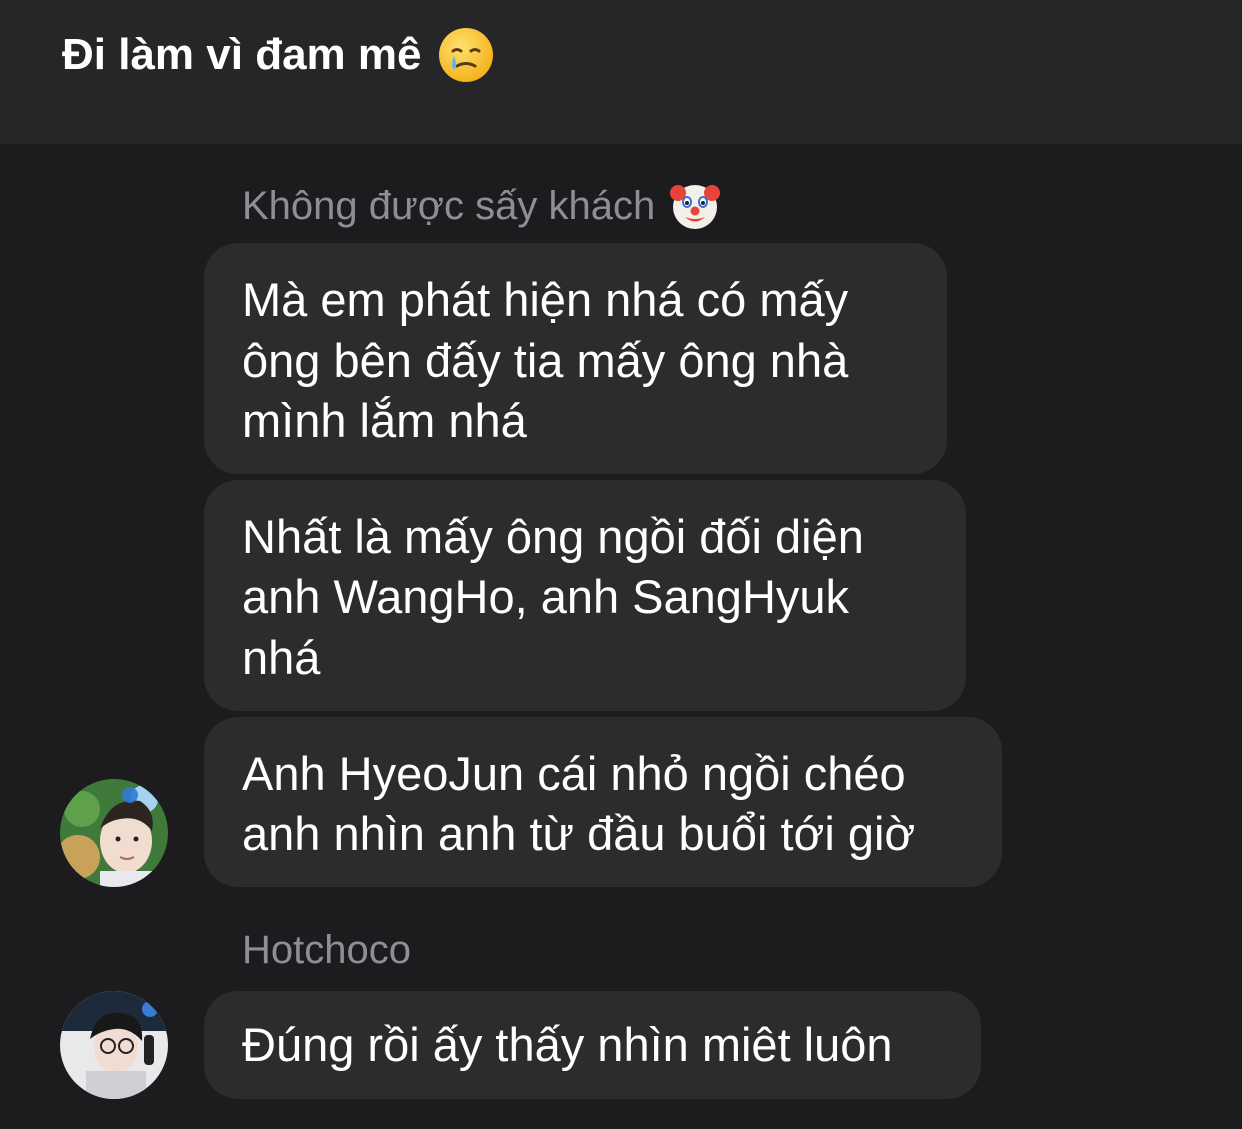  I want to click on sender-name-text: Hotchoco, so click(326, 950).